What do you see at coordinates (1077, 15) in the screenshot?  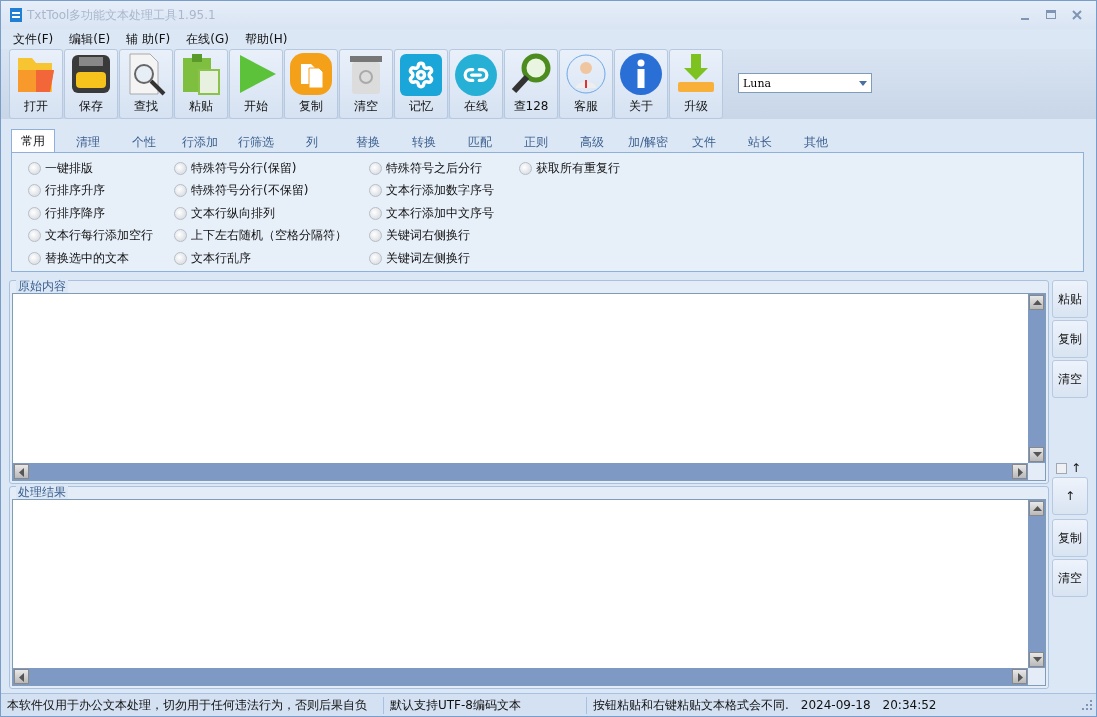 I see `close-icon` at bounding box center [1077, 15].